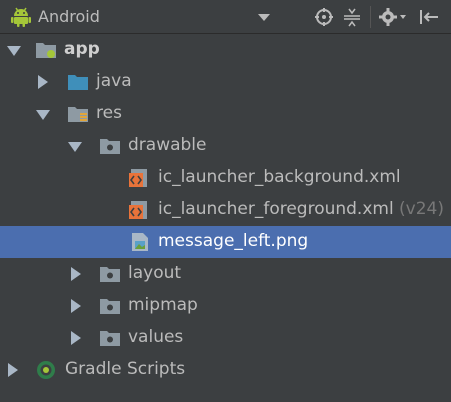 The image size is (451, 402). Describe the element at coordinates (155, 273) in the screenshot. I see `tree-label-layout: layout` at that location.